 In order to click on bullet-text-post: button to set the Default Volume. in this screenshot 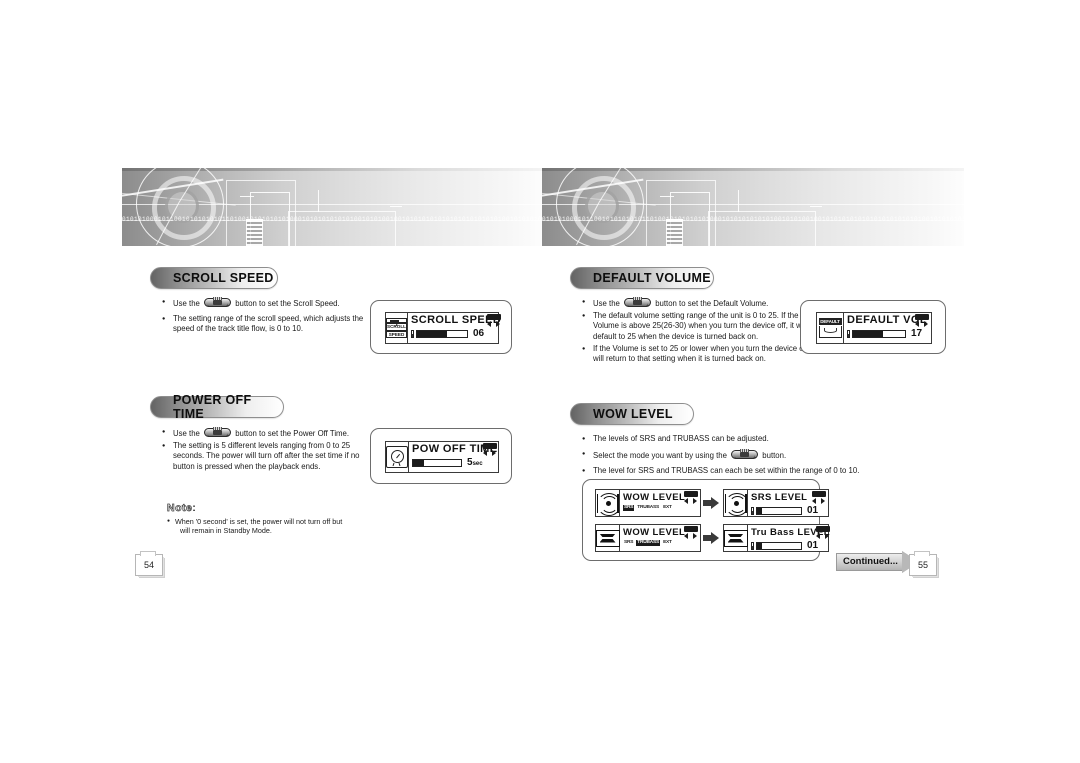, I will do `click(712, 303)`.